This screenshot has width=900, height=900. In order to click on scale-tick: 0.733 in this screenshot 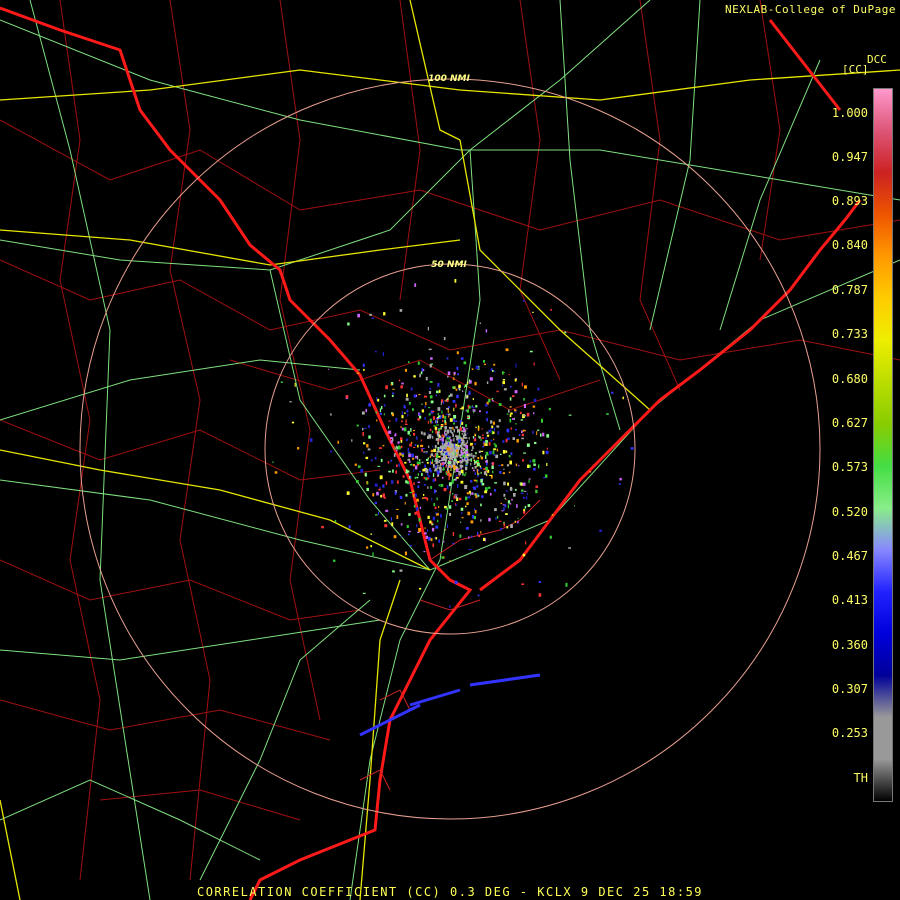, I will do `click(849, 334)`.